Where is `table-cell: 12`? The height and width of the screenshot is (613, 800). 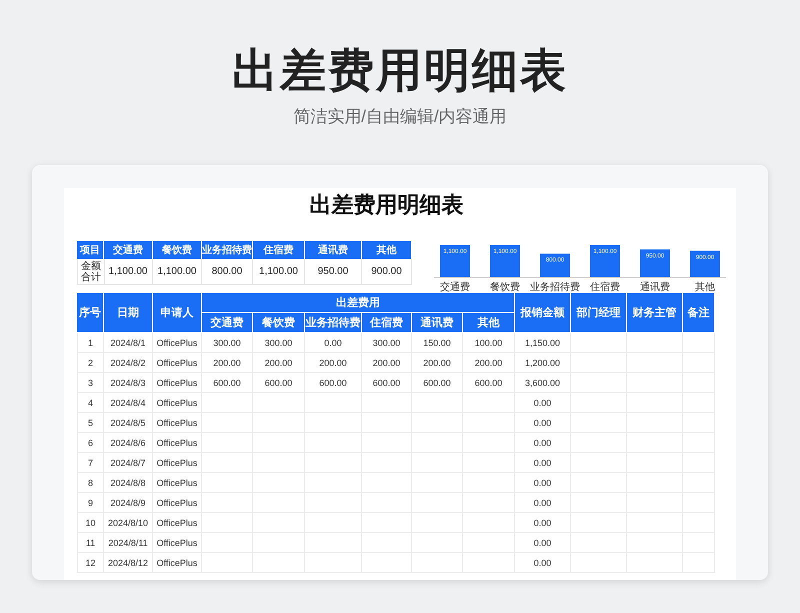 table-cell: 12 is located at coordinates (90, 563).